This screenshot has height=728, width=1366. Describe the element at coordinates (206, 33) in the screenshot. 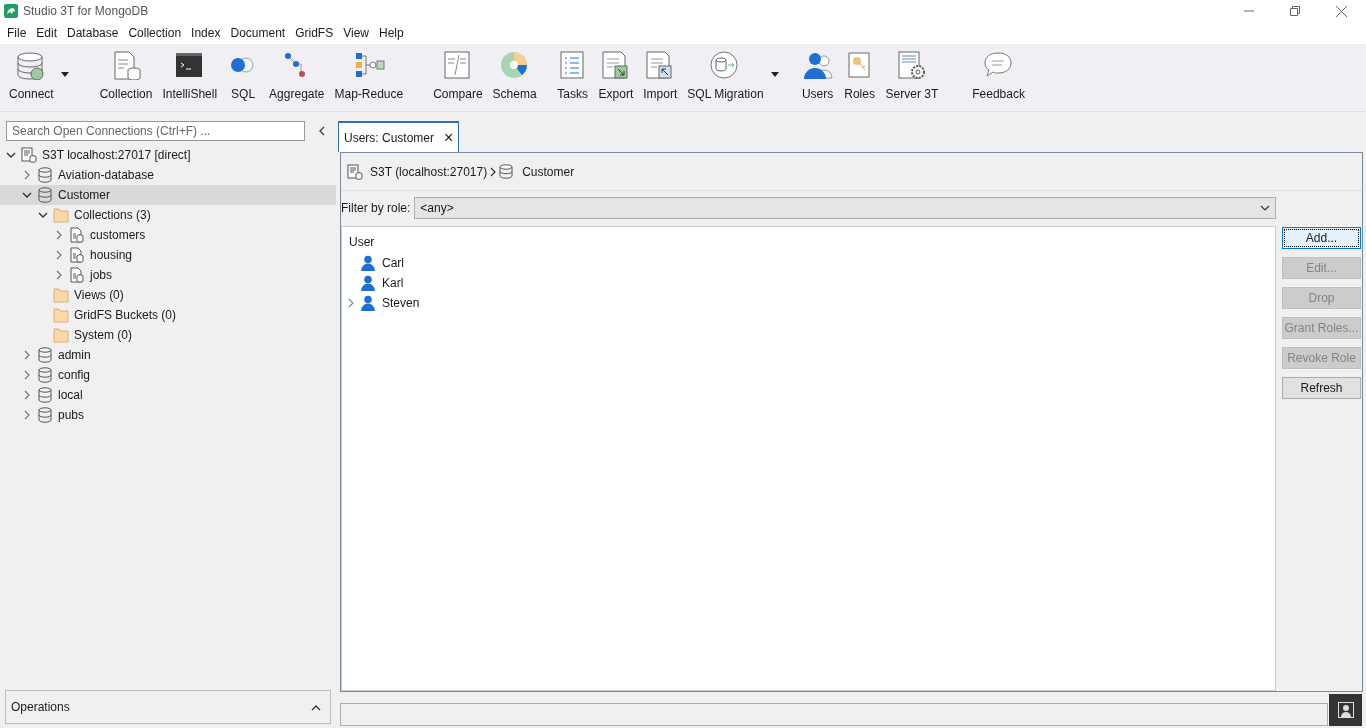

I see `menu-item: Index` at that location.